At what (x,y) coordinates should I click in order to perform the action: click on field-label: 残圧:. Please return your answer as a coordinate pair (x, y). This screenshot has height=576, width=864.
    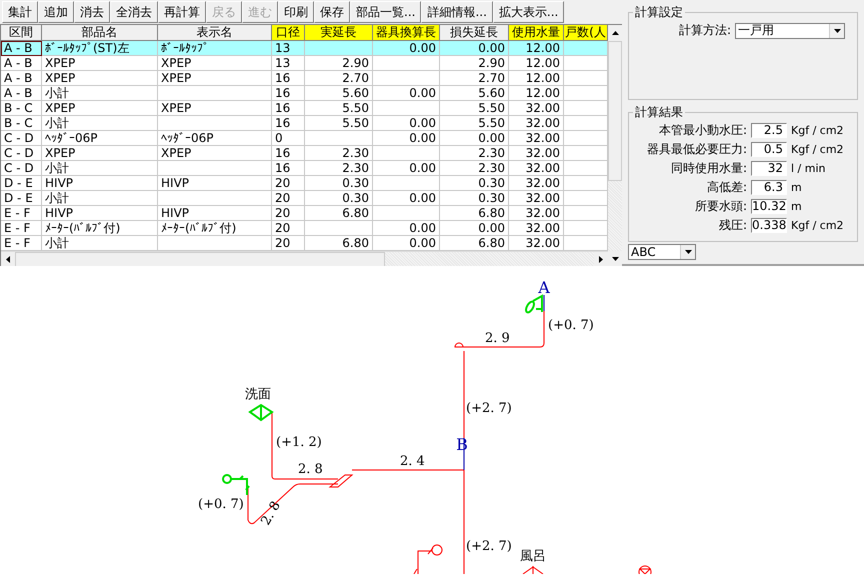
    Looking at the image, I should click on (732, 225).